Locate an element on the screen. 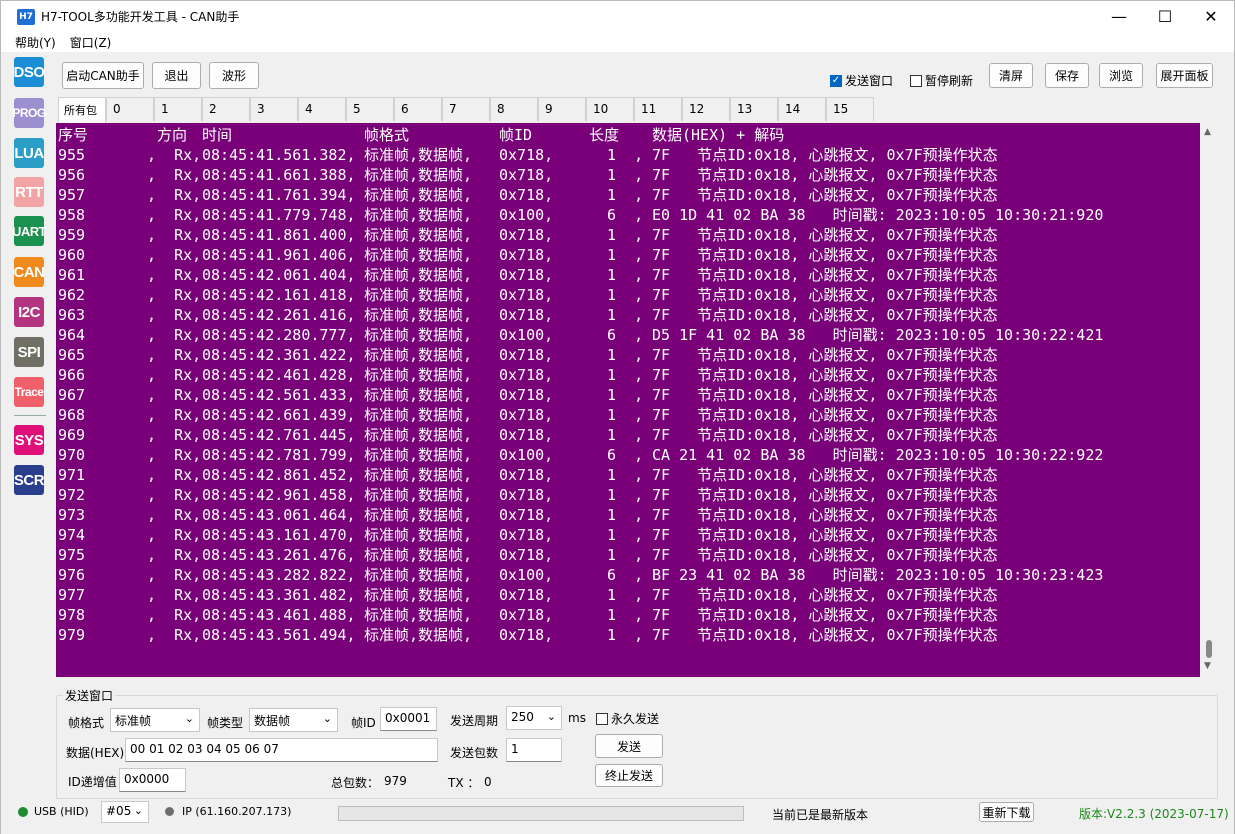  period-value: 250 is located at coordinates (522, 717).